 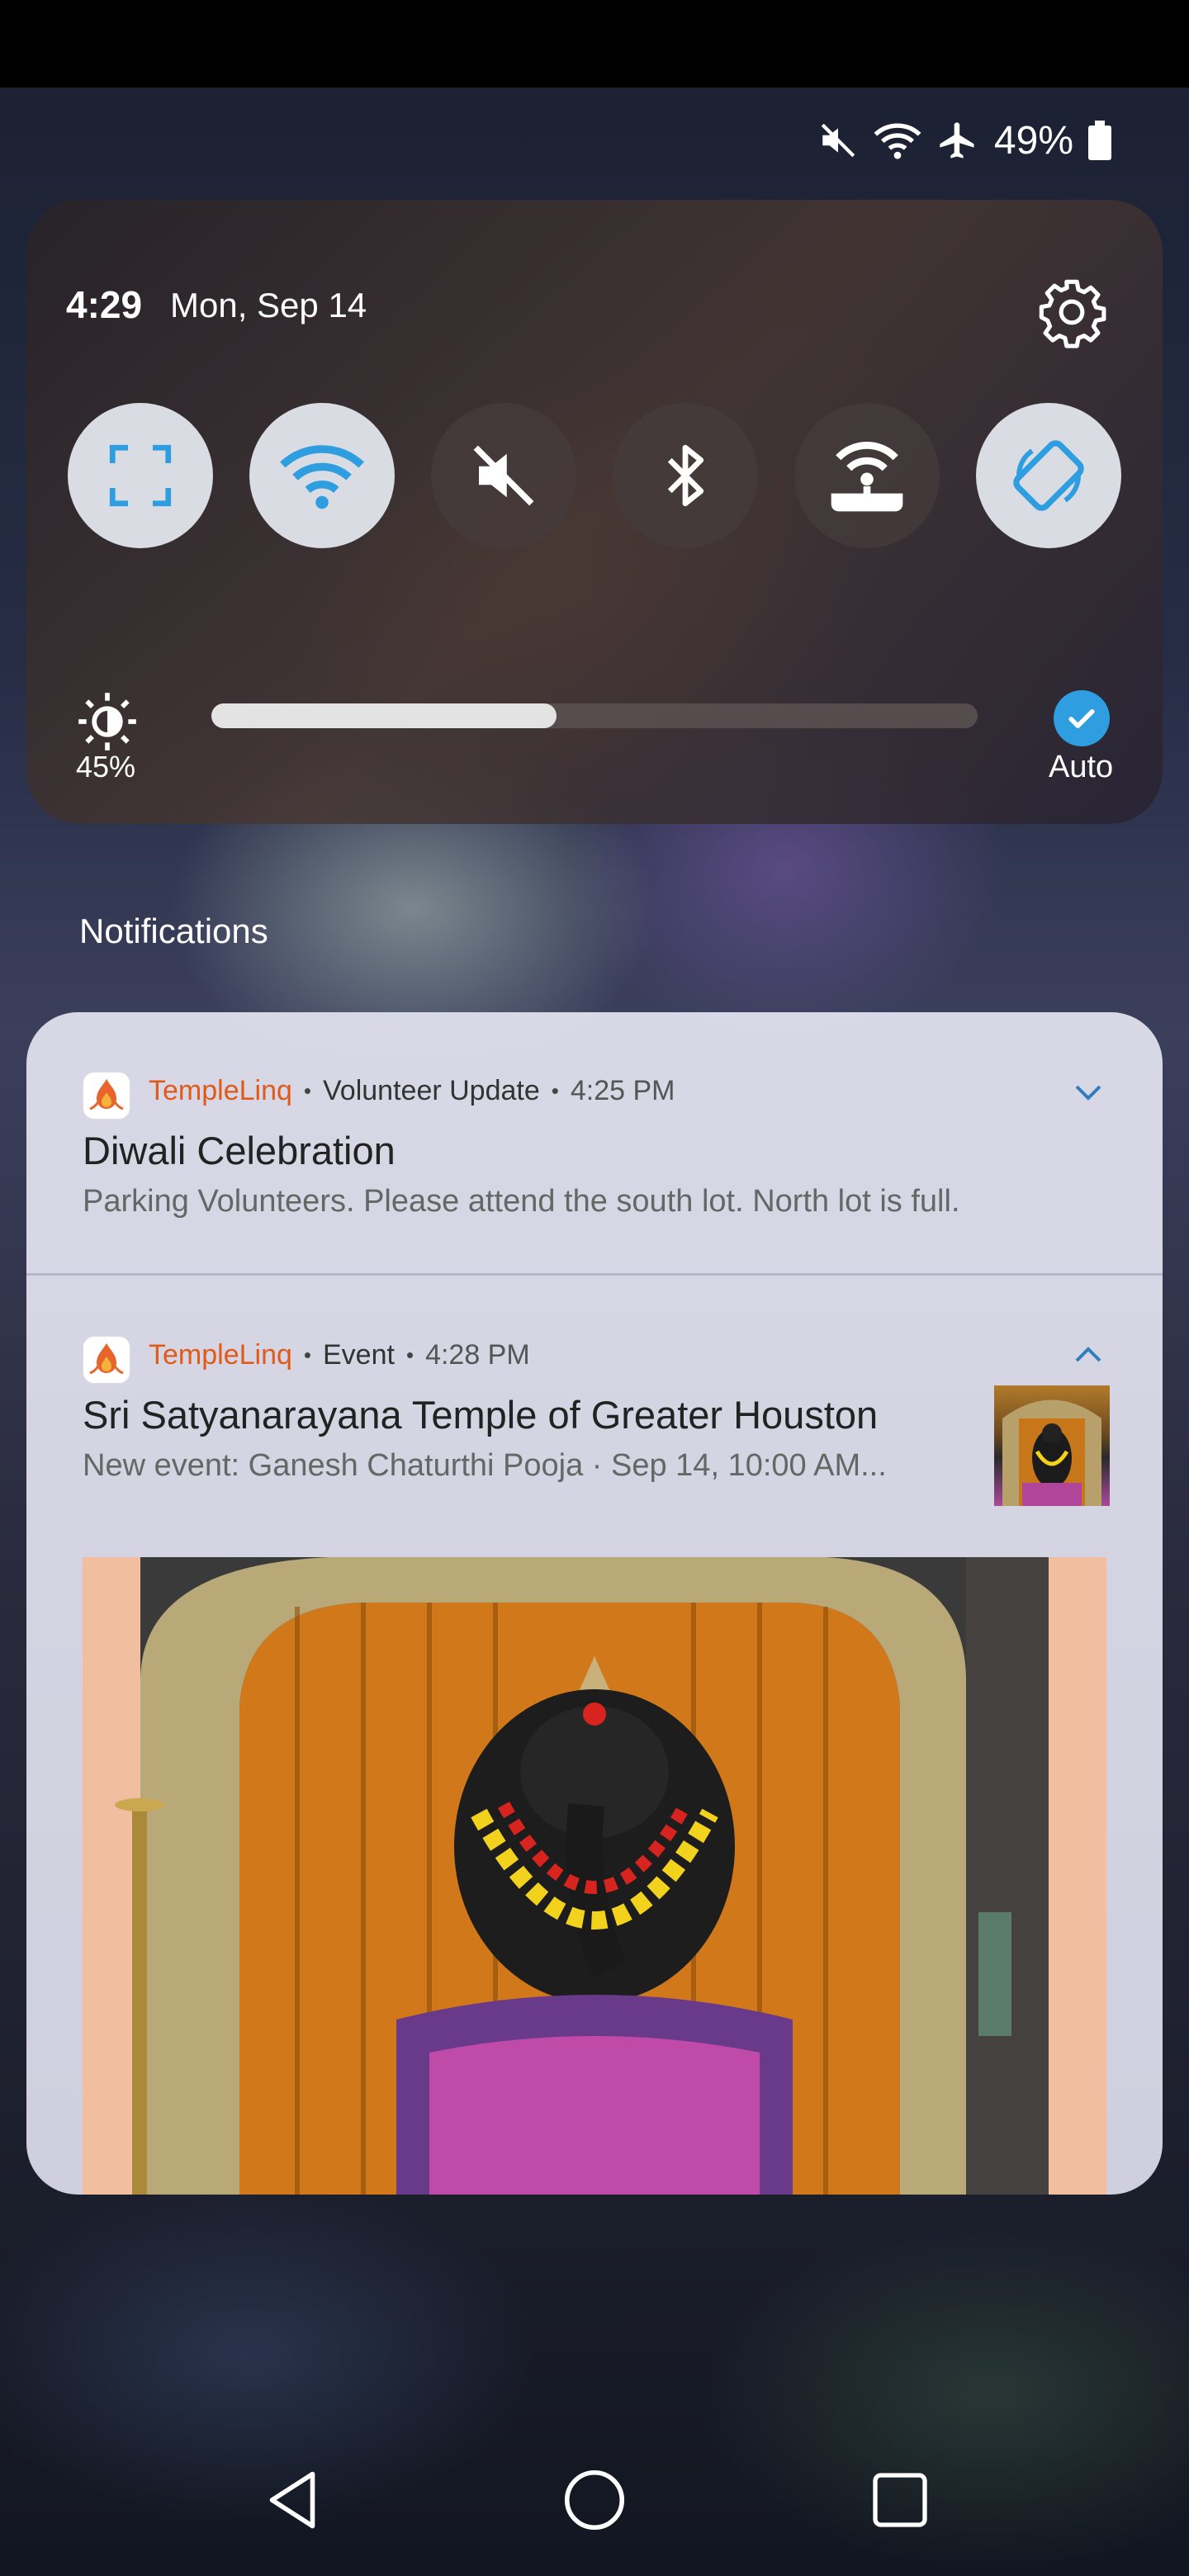 What do you see at coordinates (594, 715) in the screenshot?
I see `brightness-slider` at bounding box center [594, 715].